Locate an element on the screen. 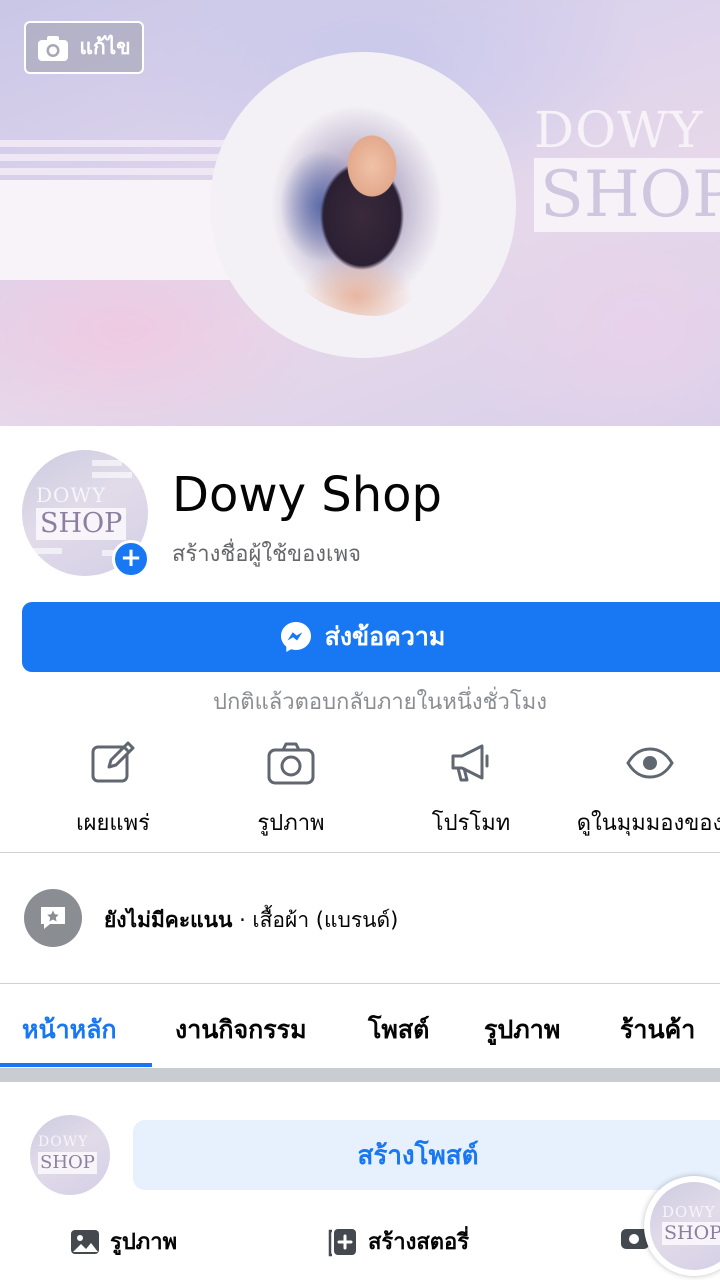  create-post-button: สร้างโพสต์ is located at coordinates (426, 1155).